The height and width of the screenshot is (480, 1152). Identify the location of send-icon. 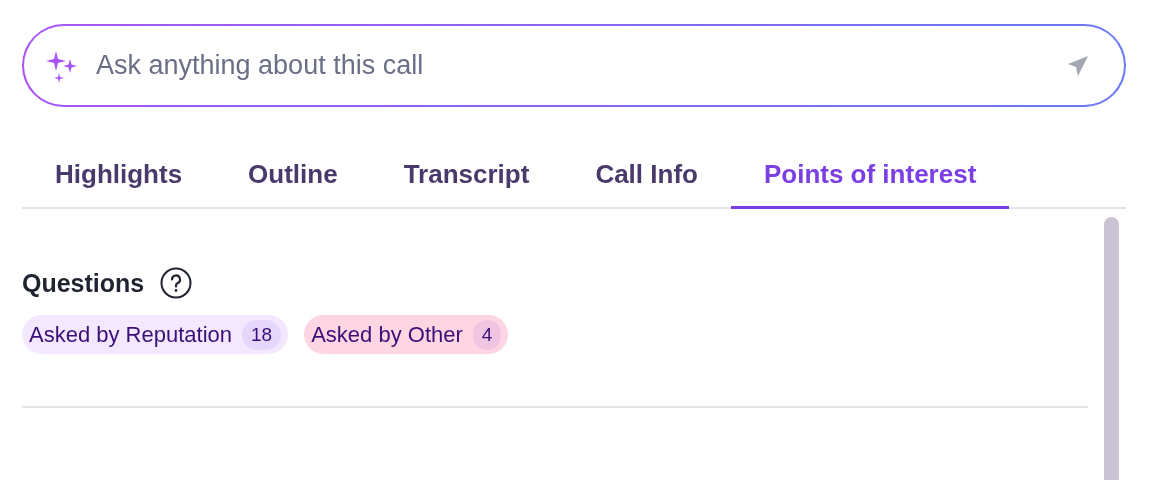
(1078, 65).